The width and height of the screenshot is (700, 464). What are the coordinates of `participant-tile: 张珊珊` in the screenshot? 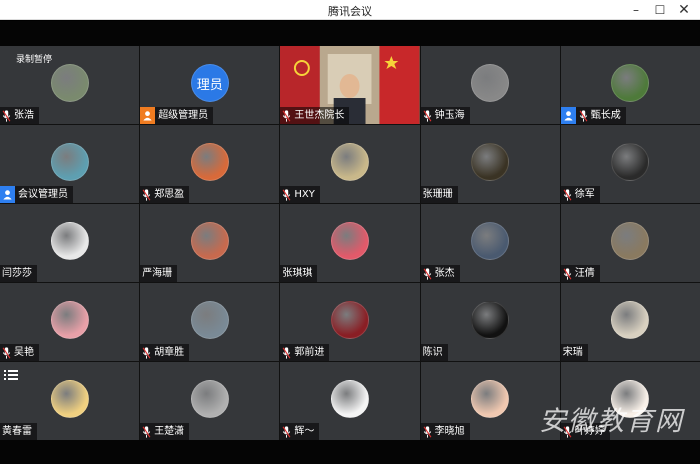 It's located at (490, 164).